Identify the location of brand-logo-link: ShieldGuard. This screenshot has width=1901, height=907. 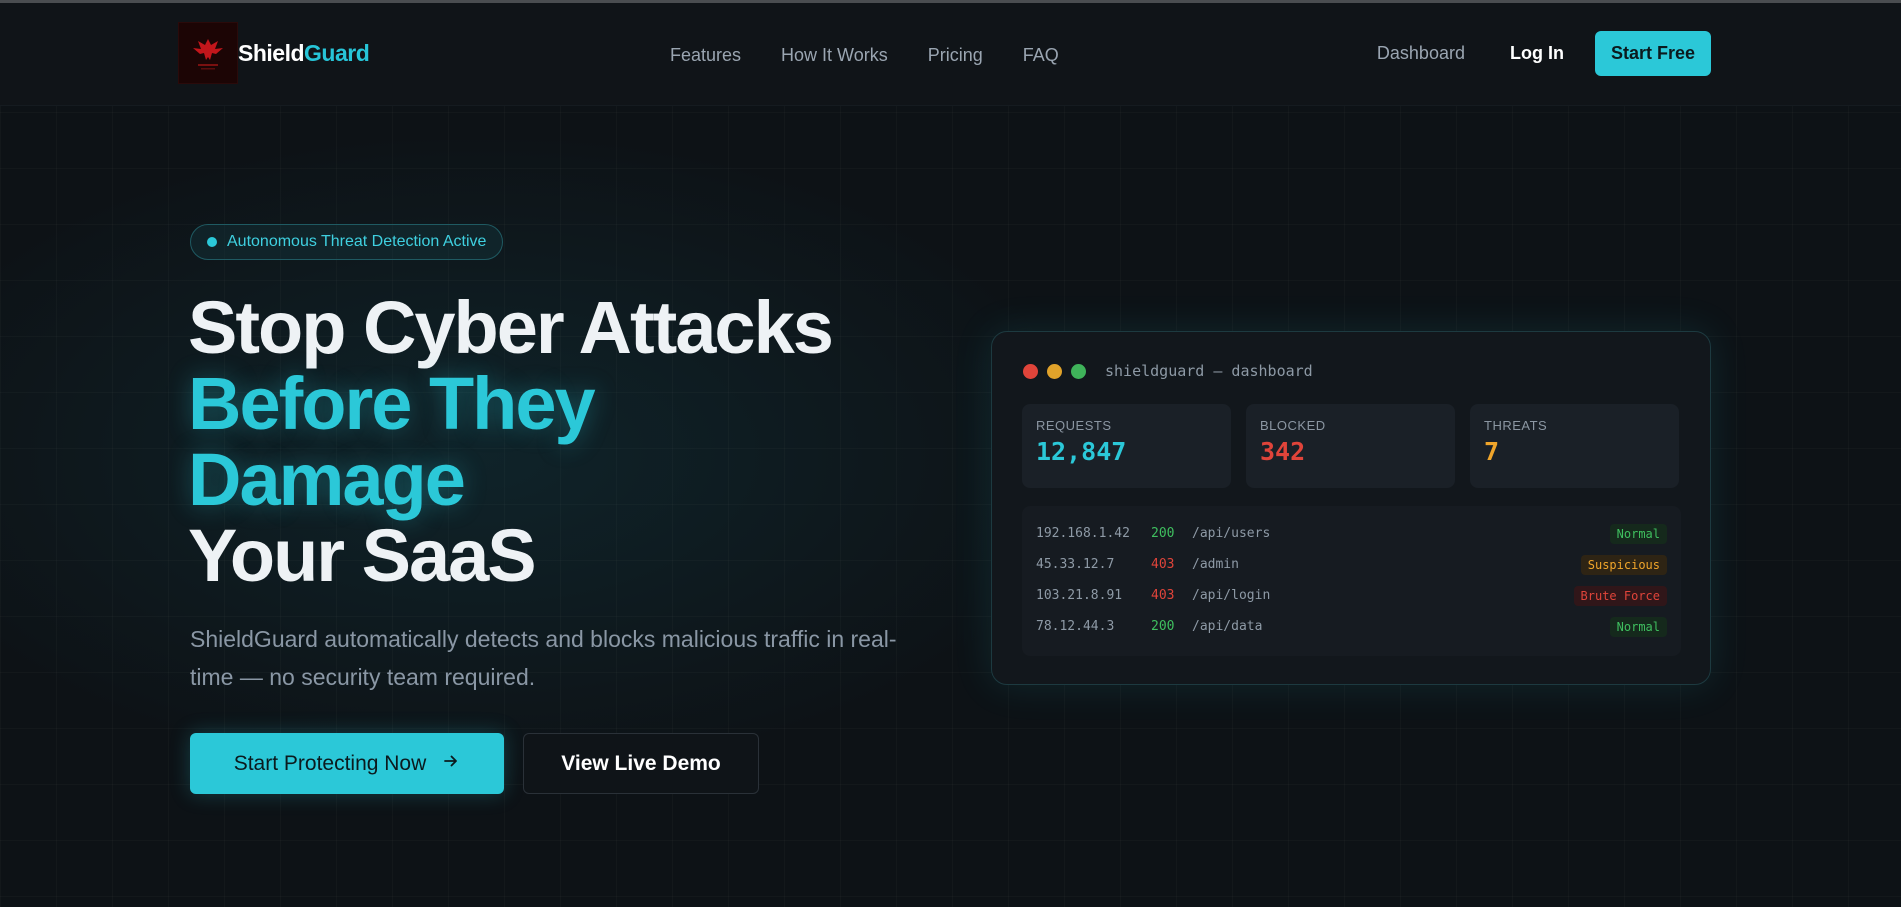
(274, 53).